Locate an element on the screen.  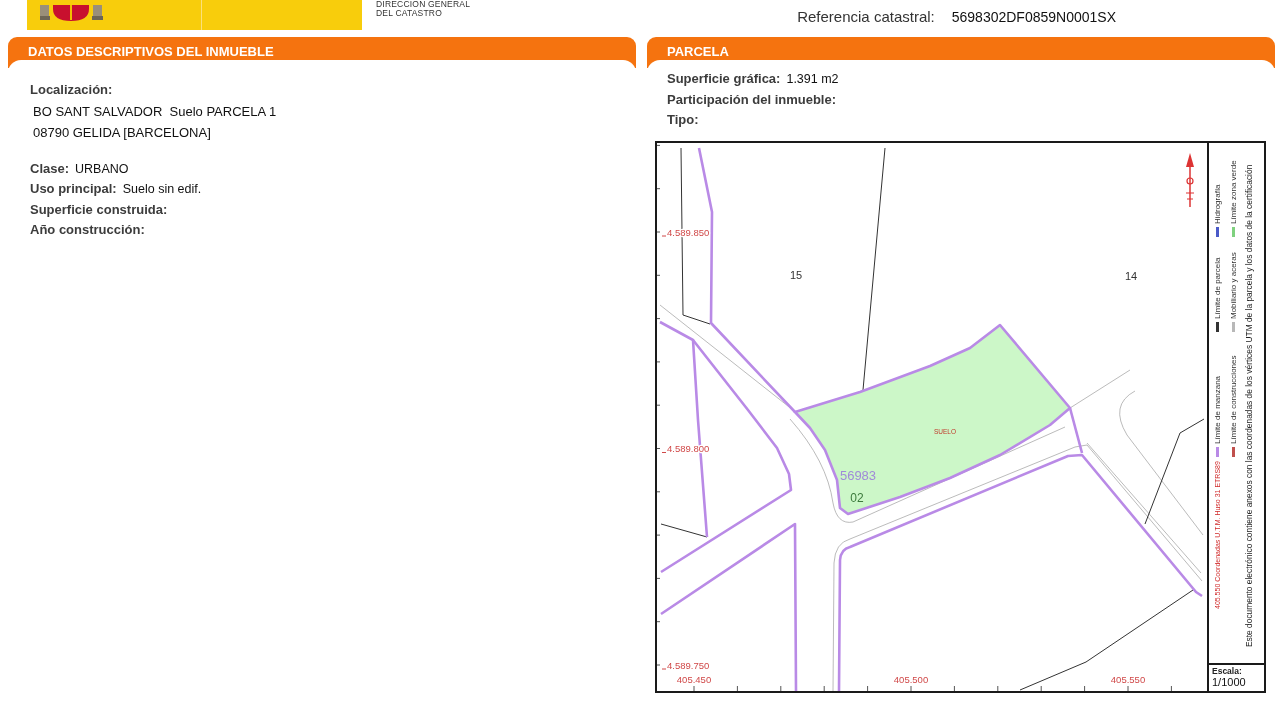
field-label: Uso principal: is located at coordinates (73, 189).